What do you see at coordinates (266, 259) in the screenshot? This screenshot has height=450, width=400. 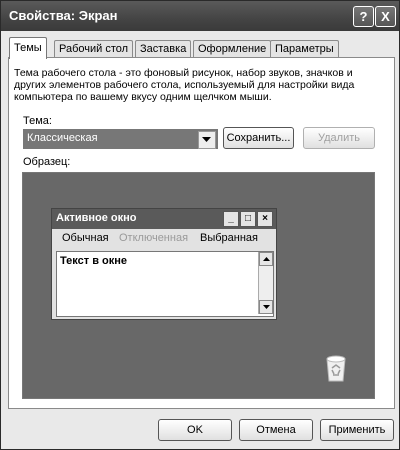 I see `scroll-up-icon` at bounding box center [266, 259].